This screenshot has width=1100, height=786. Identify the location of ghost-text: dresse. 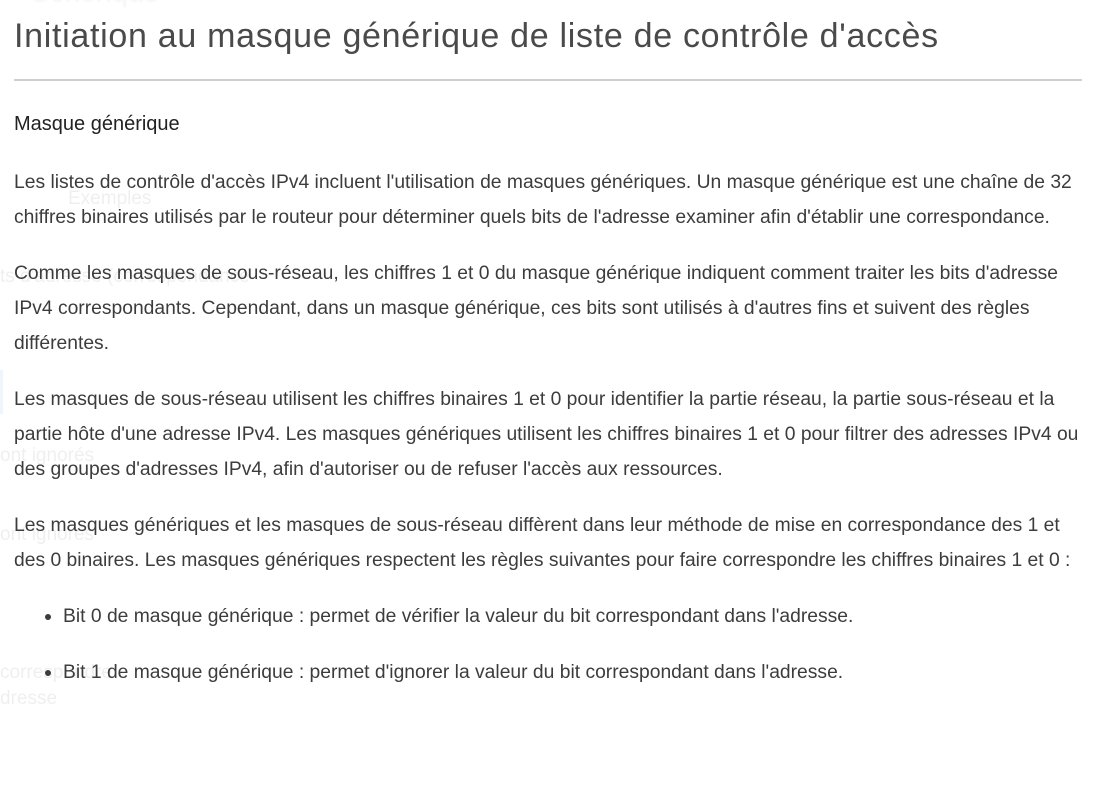
(29, 698).